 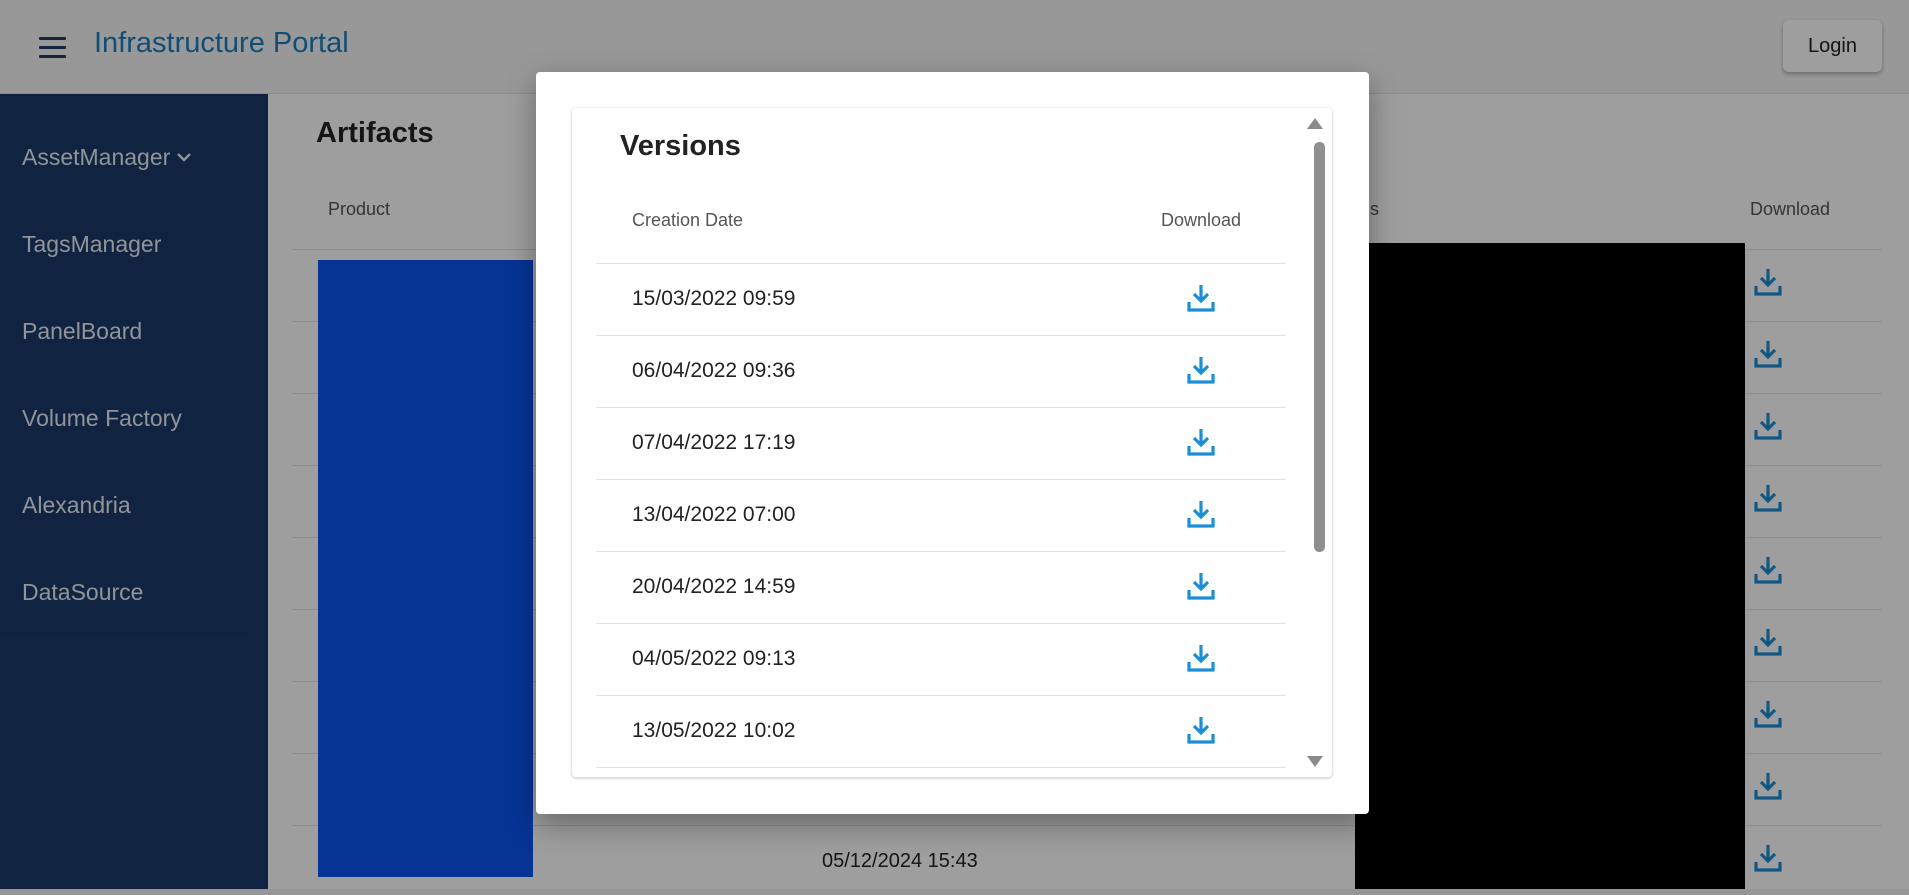 I want to click on version-date: 07/04/2022 17:19, so click(x=714, y=442).